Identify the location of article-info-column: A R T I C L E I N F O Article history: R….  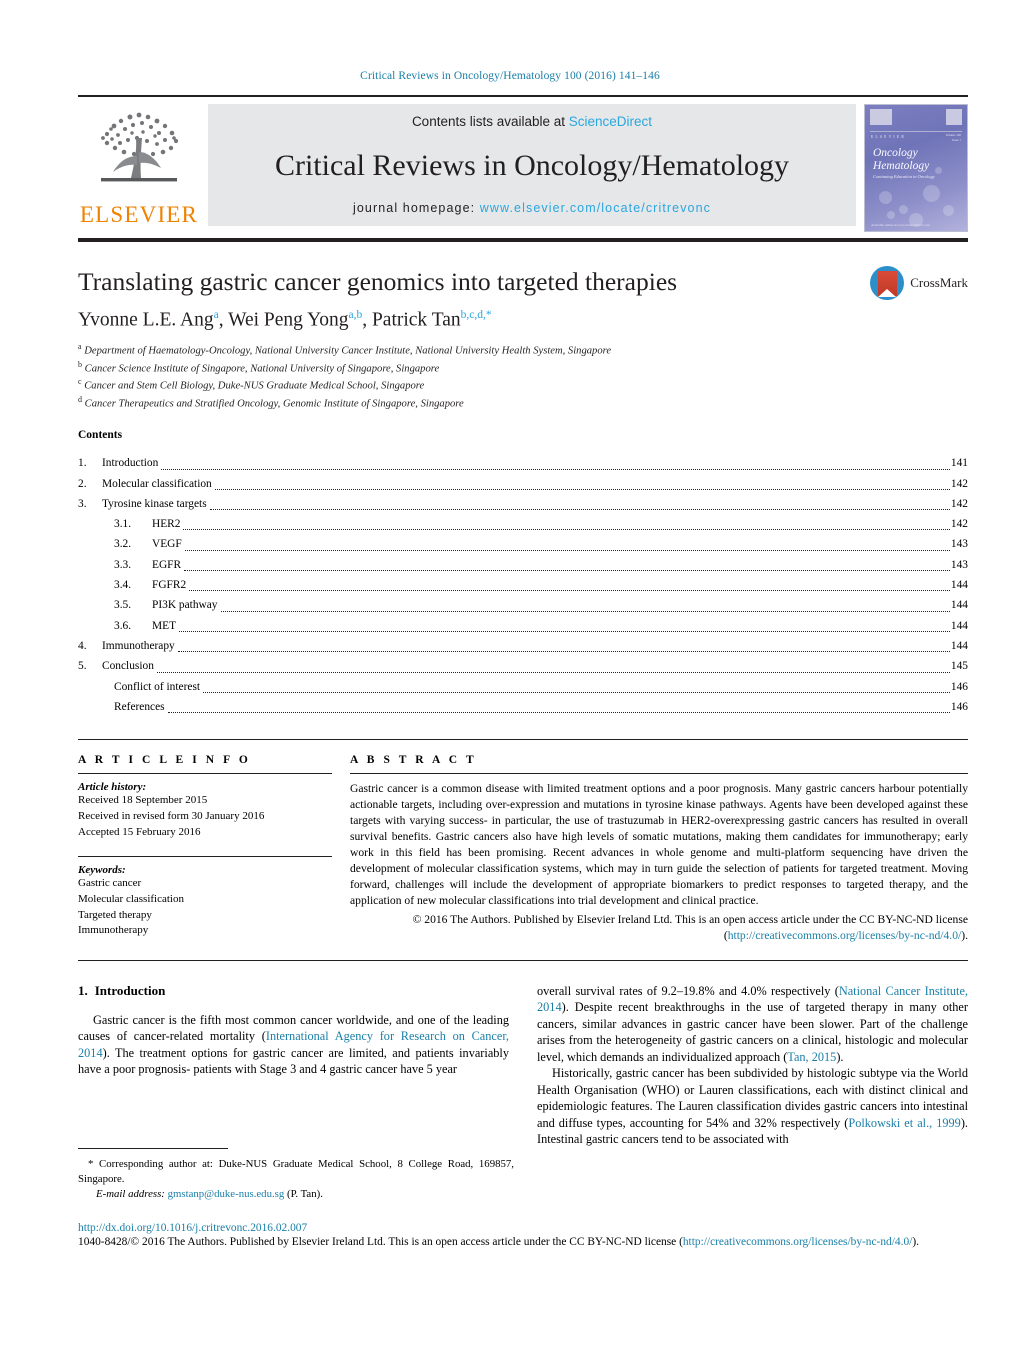
(214, 848).